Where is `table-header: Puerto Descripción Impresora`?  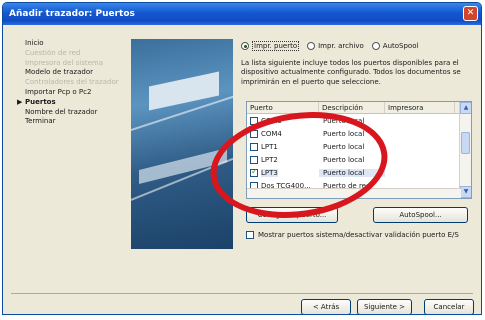
table-header: Puerto Descripción Impresora is located at coordinates (359, 108).